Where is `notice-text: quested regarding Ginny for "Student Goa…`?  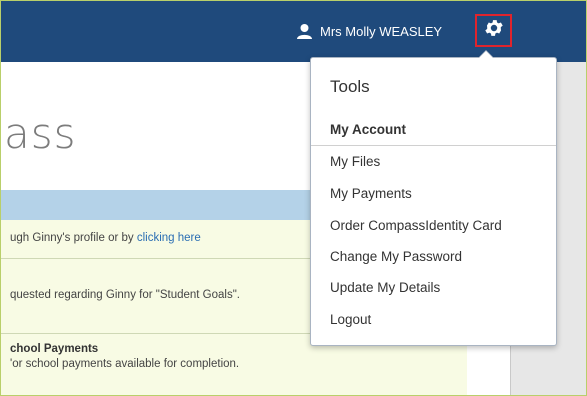 notice-text: quested regarding Ginny for "Student Goa… is located at coordinates (125, 295).